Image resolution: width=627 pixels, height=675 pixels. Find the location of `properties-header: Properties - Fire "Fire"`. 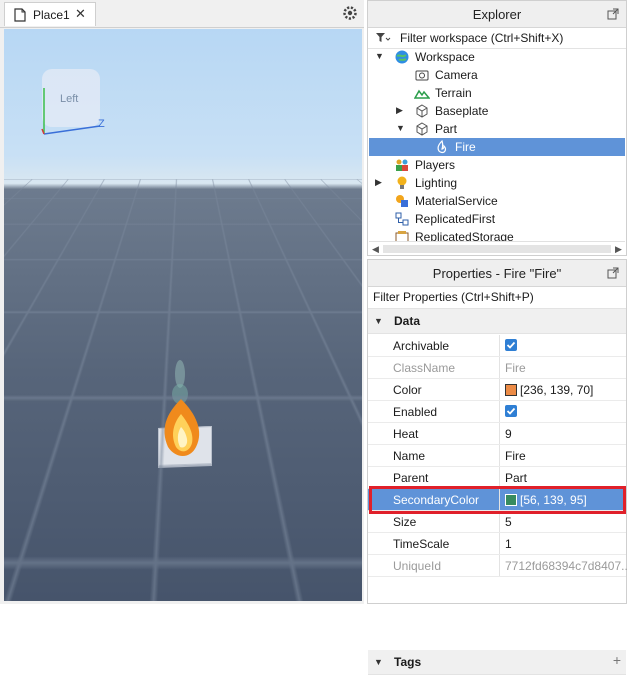

properties-header: Properties - Fire "Fire" is located at coordinates (497, 273).